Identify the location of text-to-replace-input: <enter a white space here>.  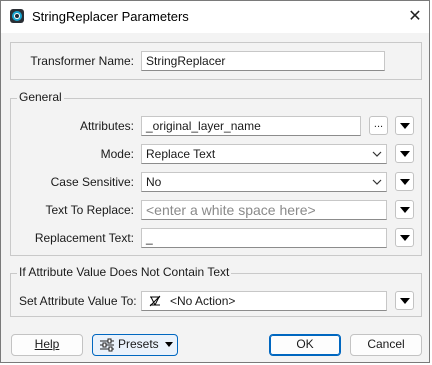
(264, 210).